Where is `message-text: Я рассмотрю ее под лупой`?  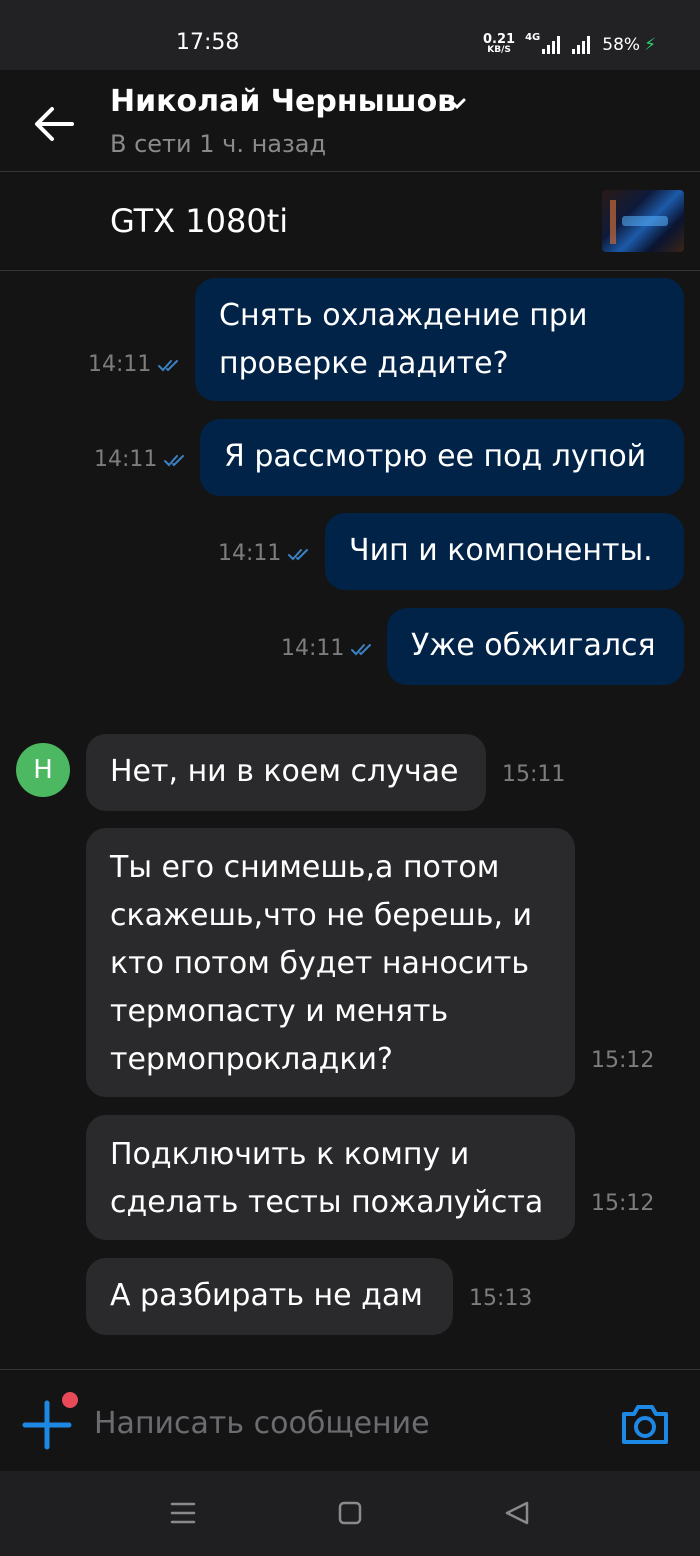
message-text: Я рассмотрю ее под лупой is located at coordinates (435, 456).